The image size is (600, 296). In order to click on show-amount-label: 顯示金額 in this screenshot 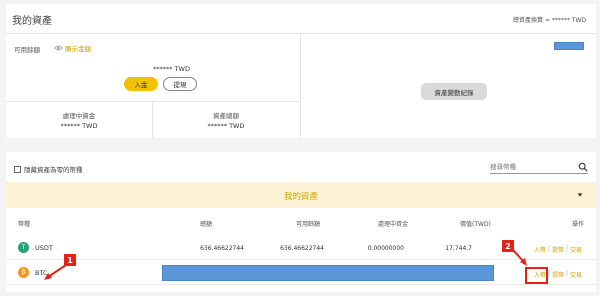, I will do `click(78, 49)`.